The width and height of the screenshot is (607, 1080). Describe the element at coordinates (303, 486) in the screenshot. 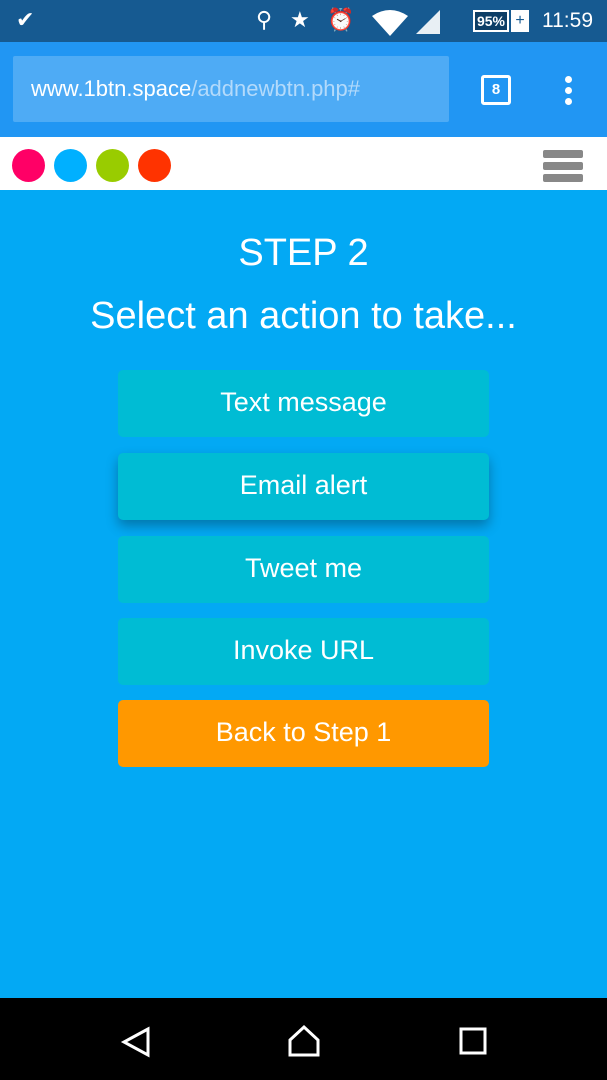

I see `email-alert-button: Email alert` at that location.